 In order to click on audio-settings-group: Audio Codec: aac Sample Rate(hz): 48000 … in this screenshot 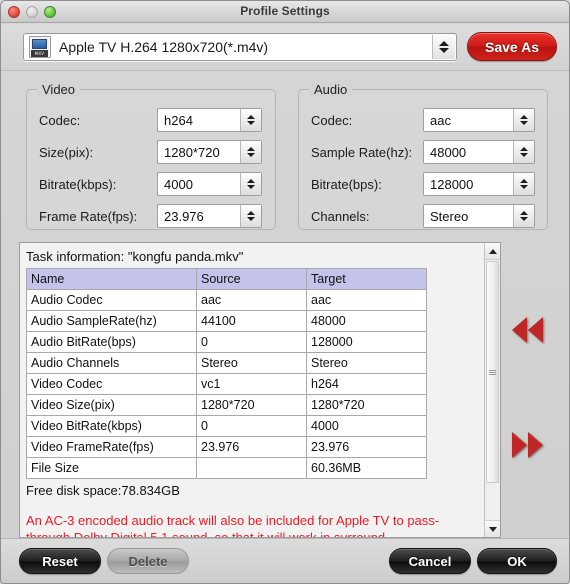, I will do `click(423, 156)`.